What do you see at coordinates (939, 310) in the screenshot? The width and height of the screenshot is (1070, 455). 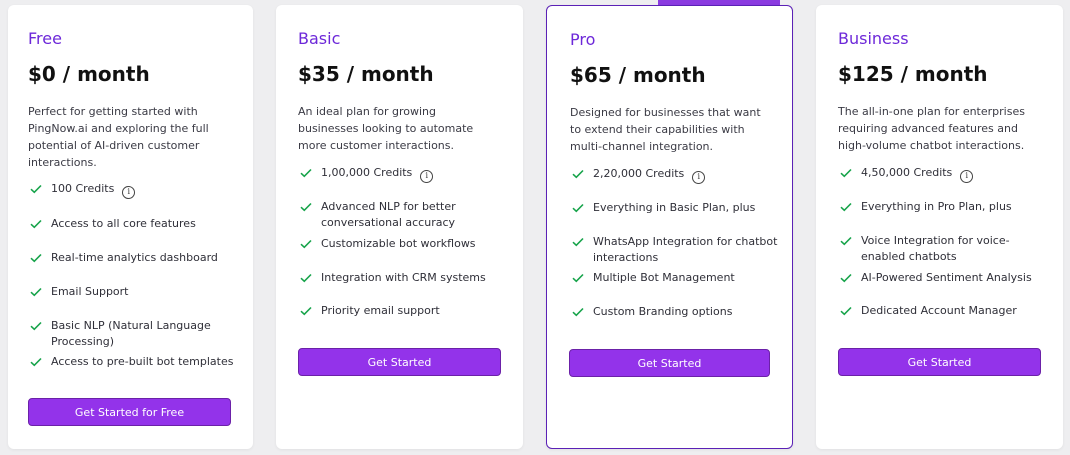 I see `feature-text: Dedicated Account Manager` at bounding box center [939, 310].